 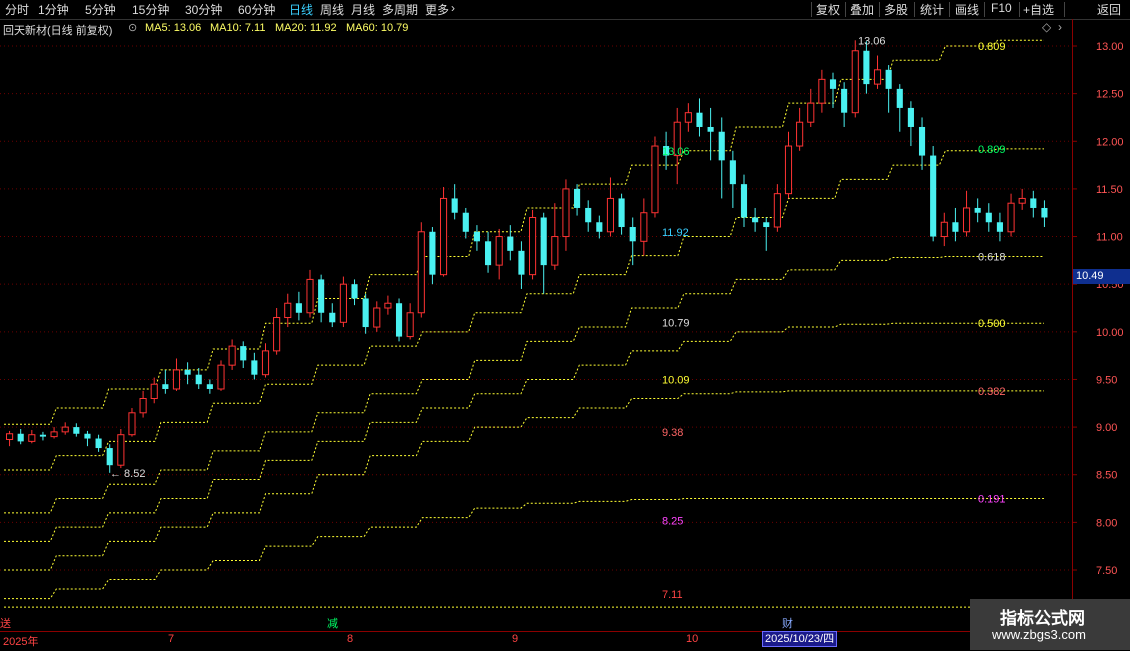 What do you see at coordinates (363, 9) in the screenshot?
I see `tab-monthly: 月线` at bounding box center [363, 9].